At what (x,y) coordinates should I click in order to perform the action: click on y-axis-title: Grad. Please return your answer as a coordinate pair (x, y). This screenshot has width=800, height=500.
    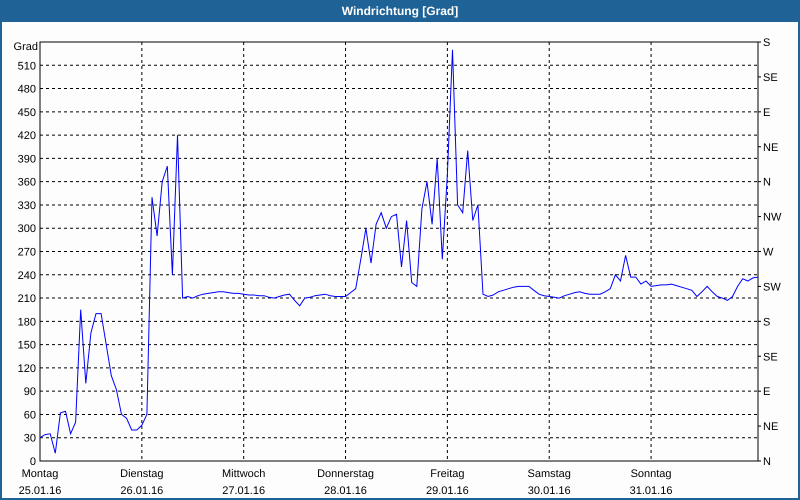
    Looking at the image, I should click on (26, 47).